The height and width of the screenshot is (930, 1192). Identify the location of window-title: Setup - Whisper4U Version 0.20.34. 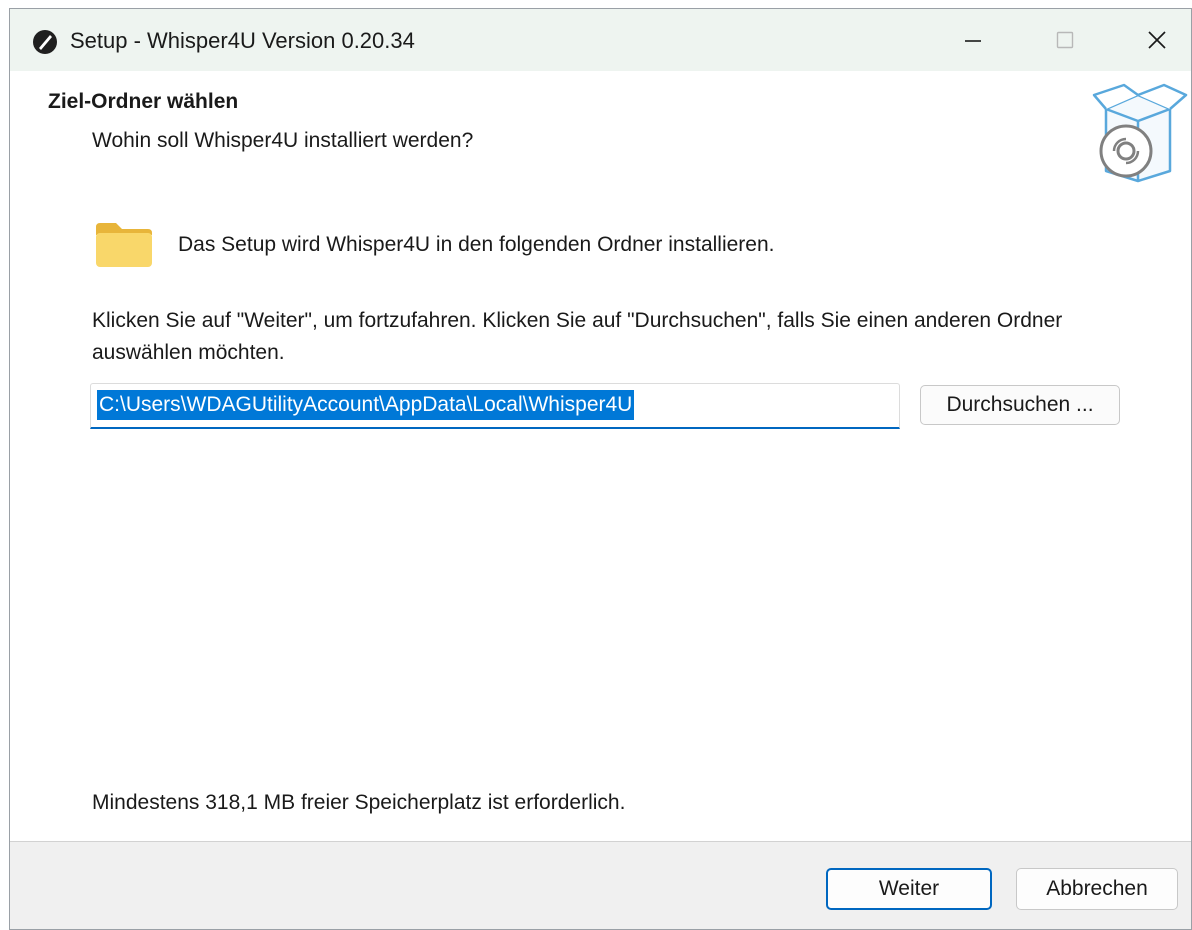
(242, 40).